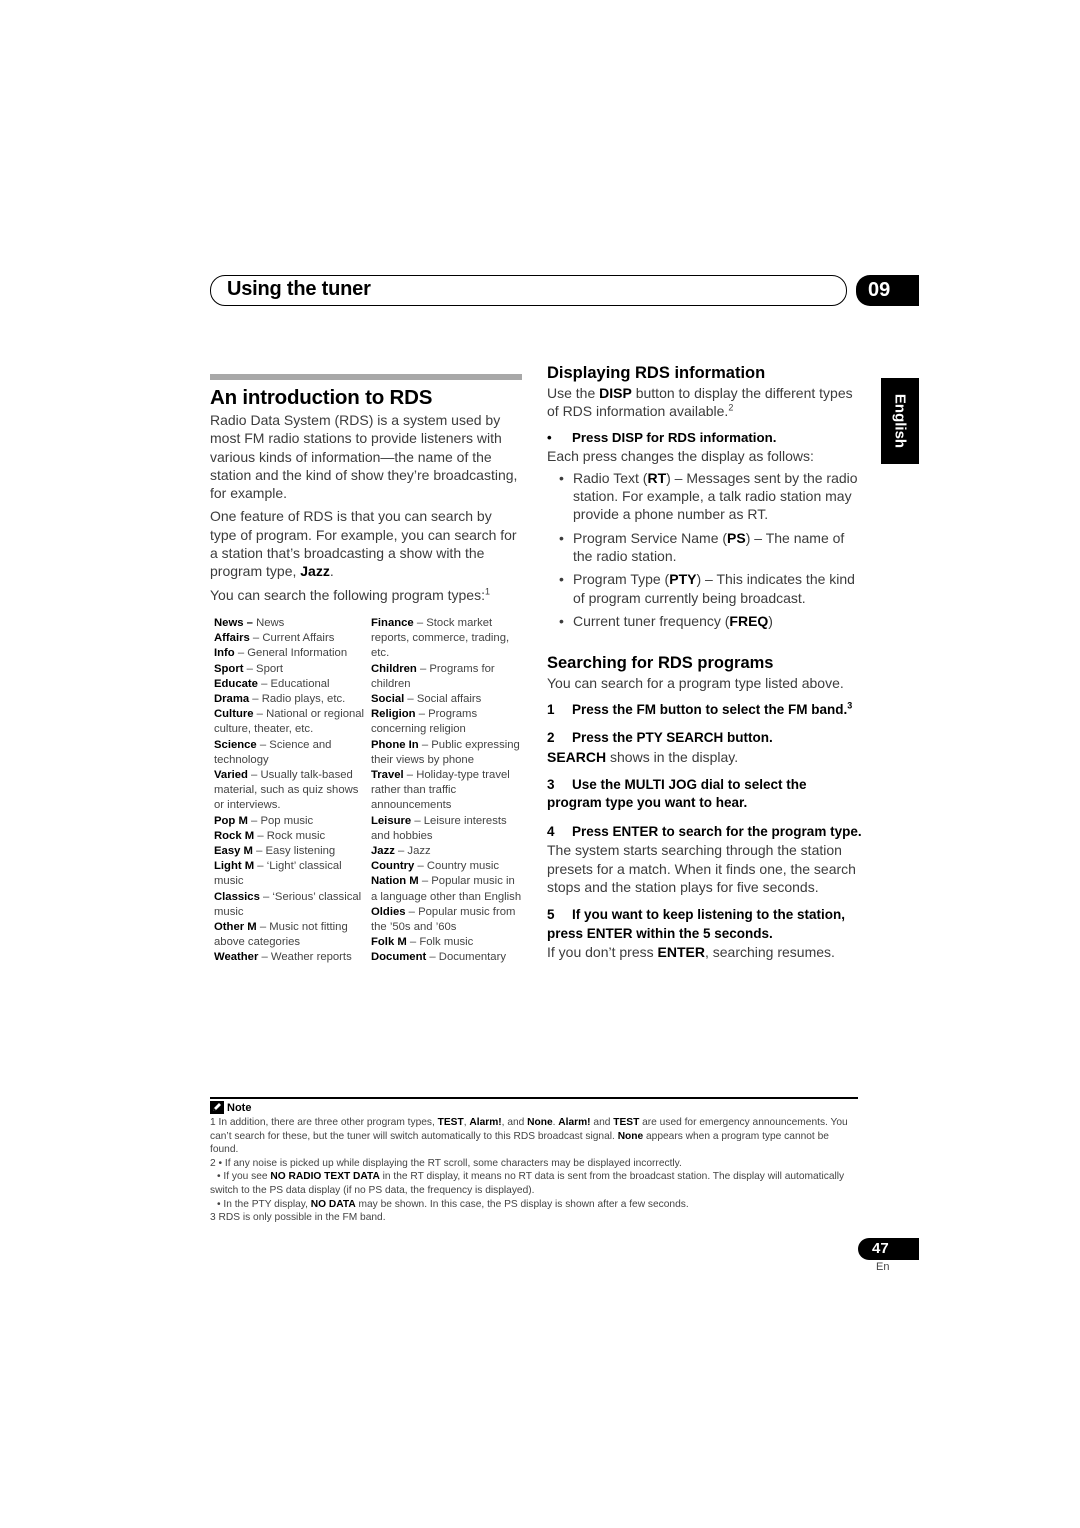 The image size is (1080, 1528). Describe the element at coordinates (224, 653) in the screenshot. I see `program-type-name: Info` at that location.